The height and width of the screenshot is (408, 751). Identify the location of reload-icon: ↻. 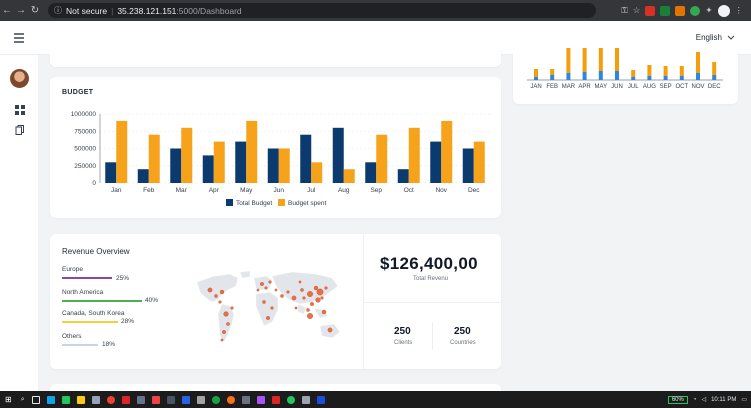
(35, 10).